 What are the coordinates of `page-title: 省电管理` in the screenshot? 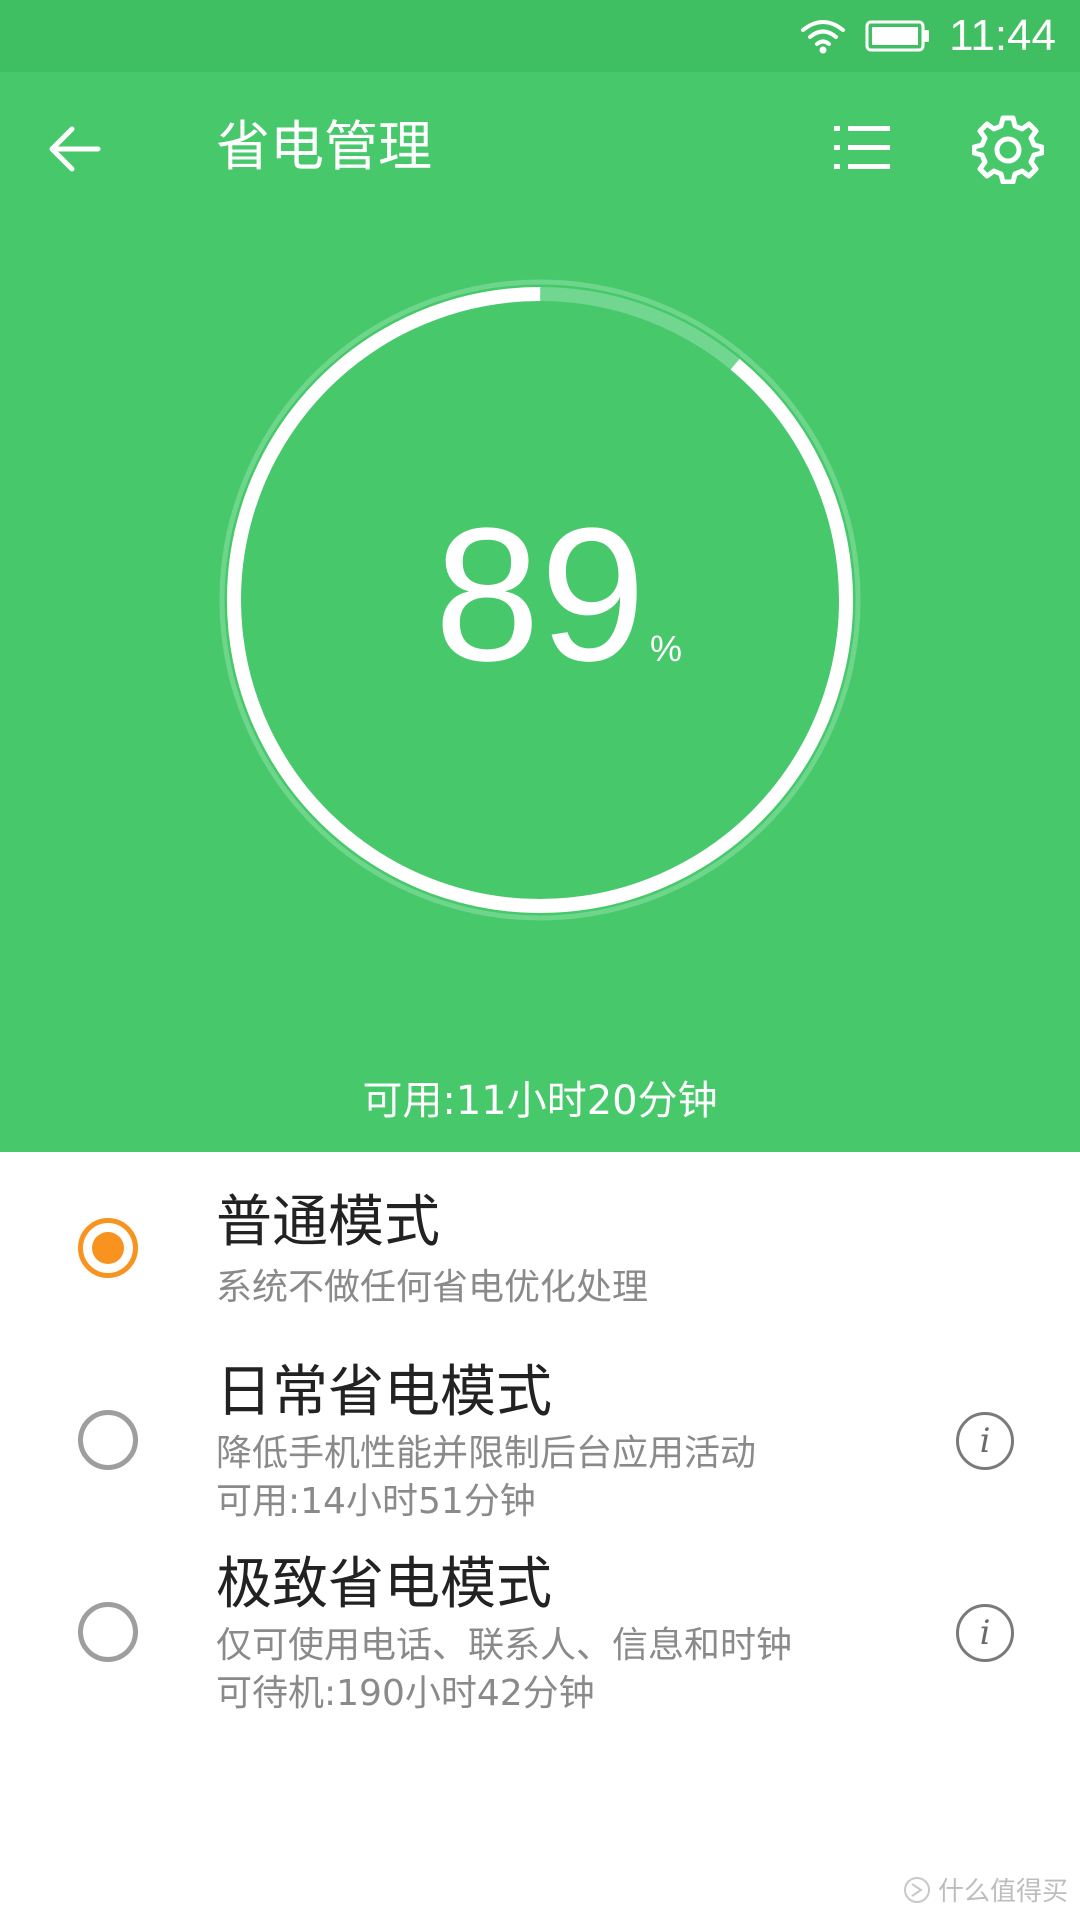 It's located at (324, 146).